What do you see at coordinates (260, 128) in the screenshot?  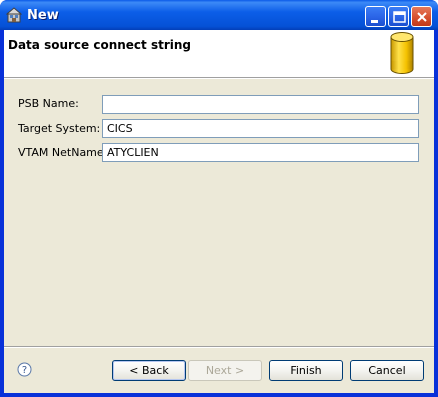 I see `target-system-field: CICS` at bounding box center [260, 128].